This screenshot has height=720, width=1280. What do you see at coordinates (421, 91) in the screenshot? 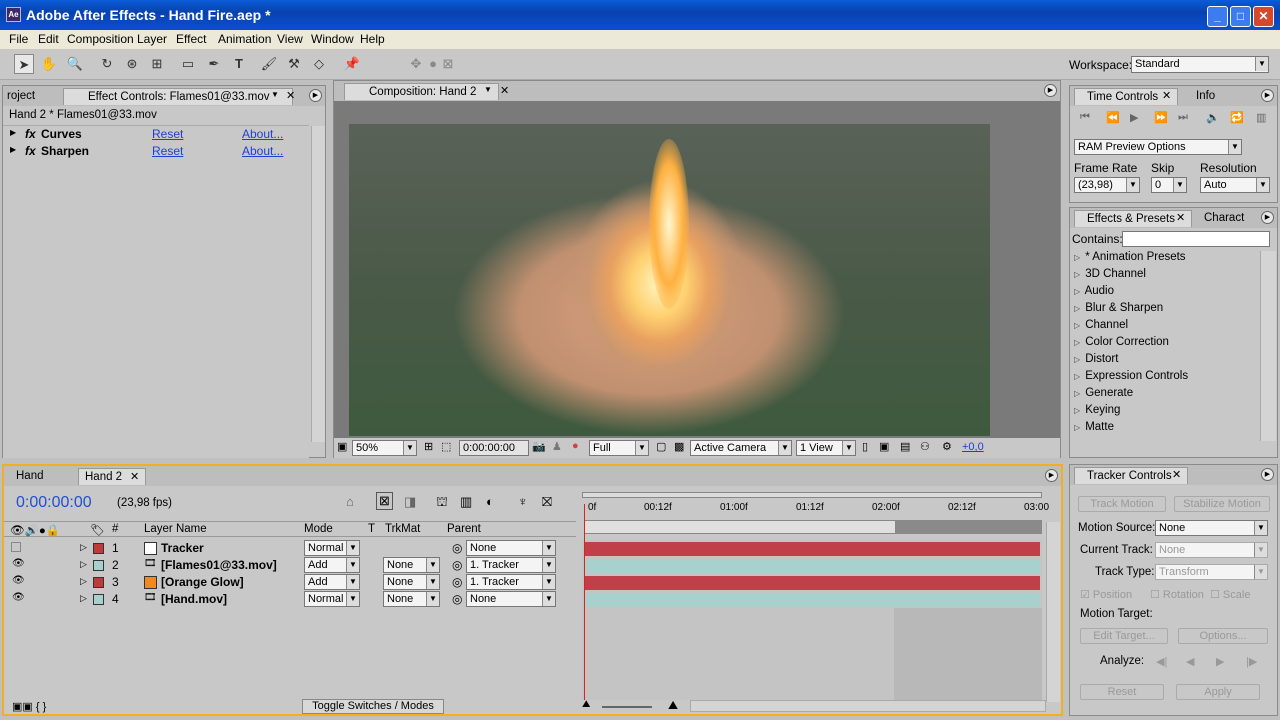
I see `tab-composition: Composition: Hand 2` at bounding box center [421, 91].